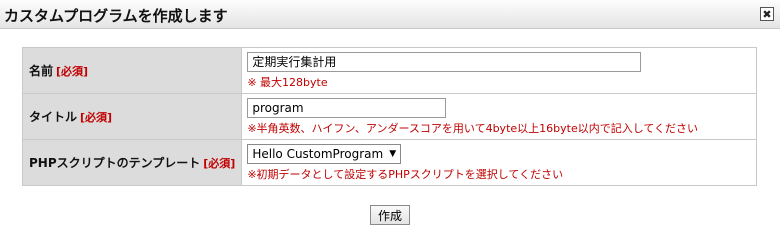  What do you see at coordinates (318, 154) in the screenshot?
I see `template-selected-value: Hello CustomProgram` at bounding box center [318, 154].